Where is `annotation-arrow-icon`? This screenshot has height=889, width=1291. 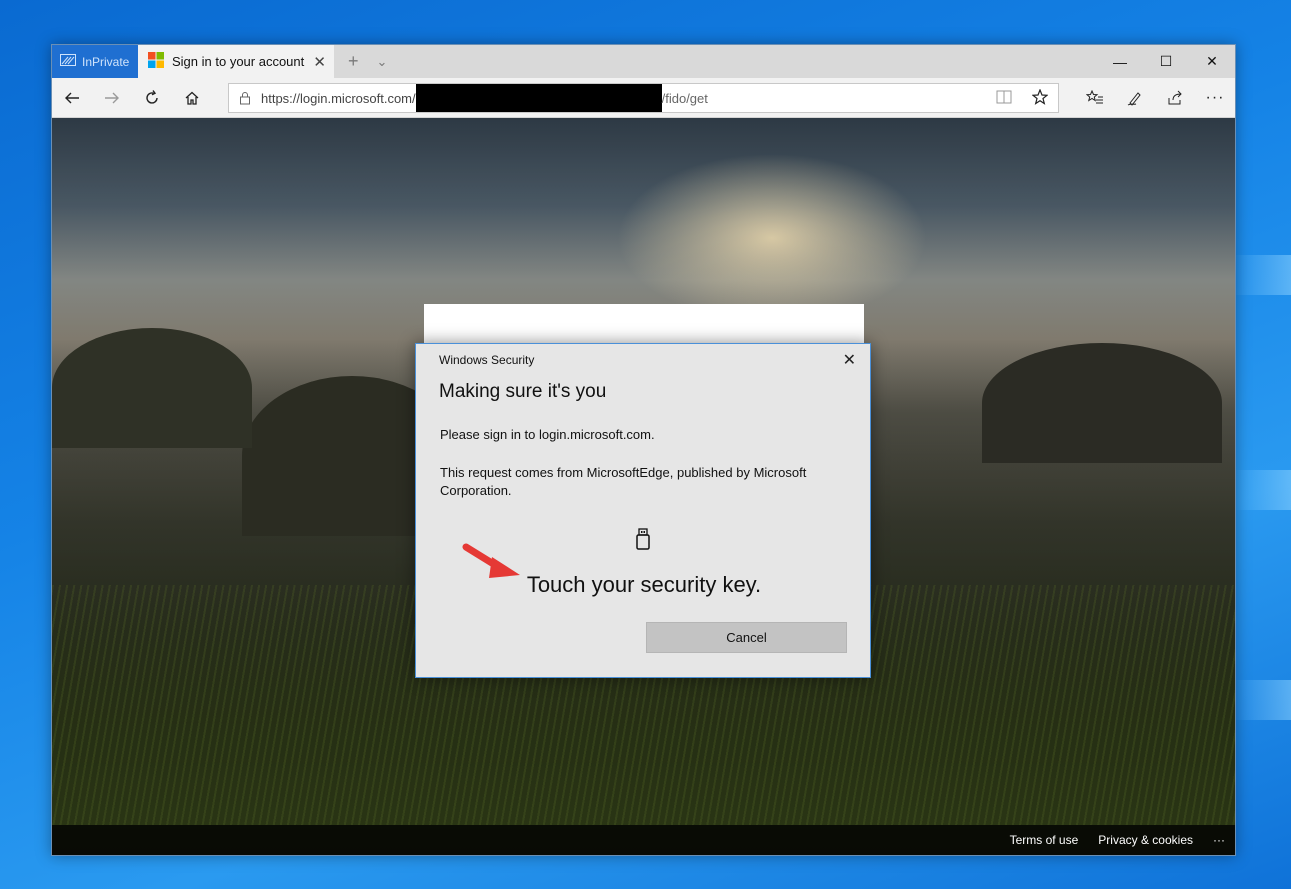 annotation-arrow-icon is located at coordinates (491, 560).